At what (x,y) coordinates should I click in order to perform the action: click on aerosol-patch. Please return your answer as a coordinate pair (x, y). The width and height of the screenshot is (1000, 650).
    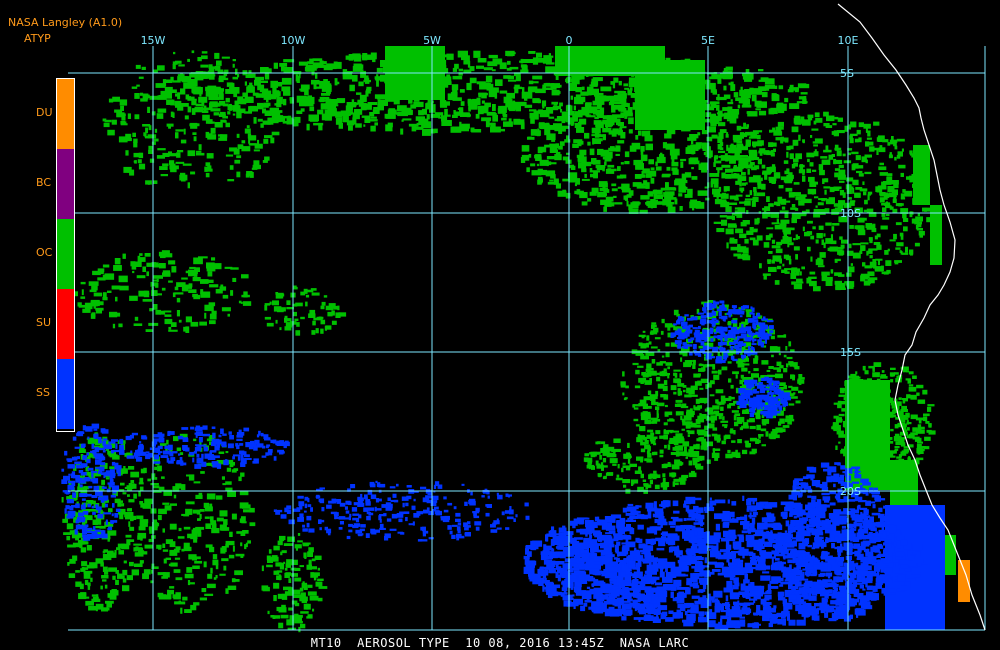
    Looking at the image, I should click on (822, 201).